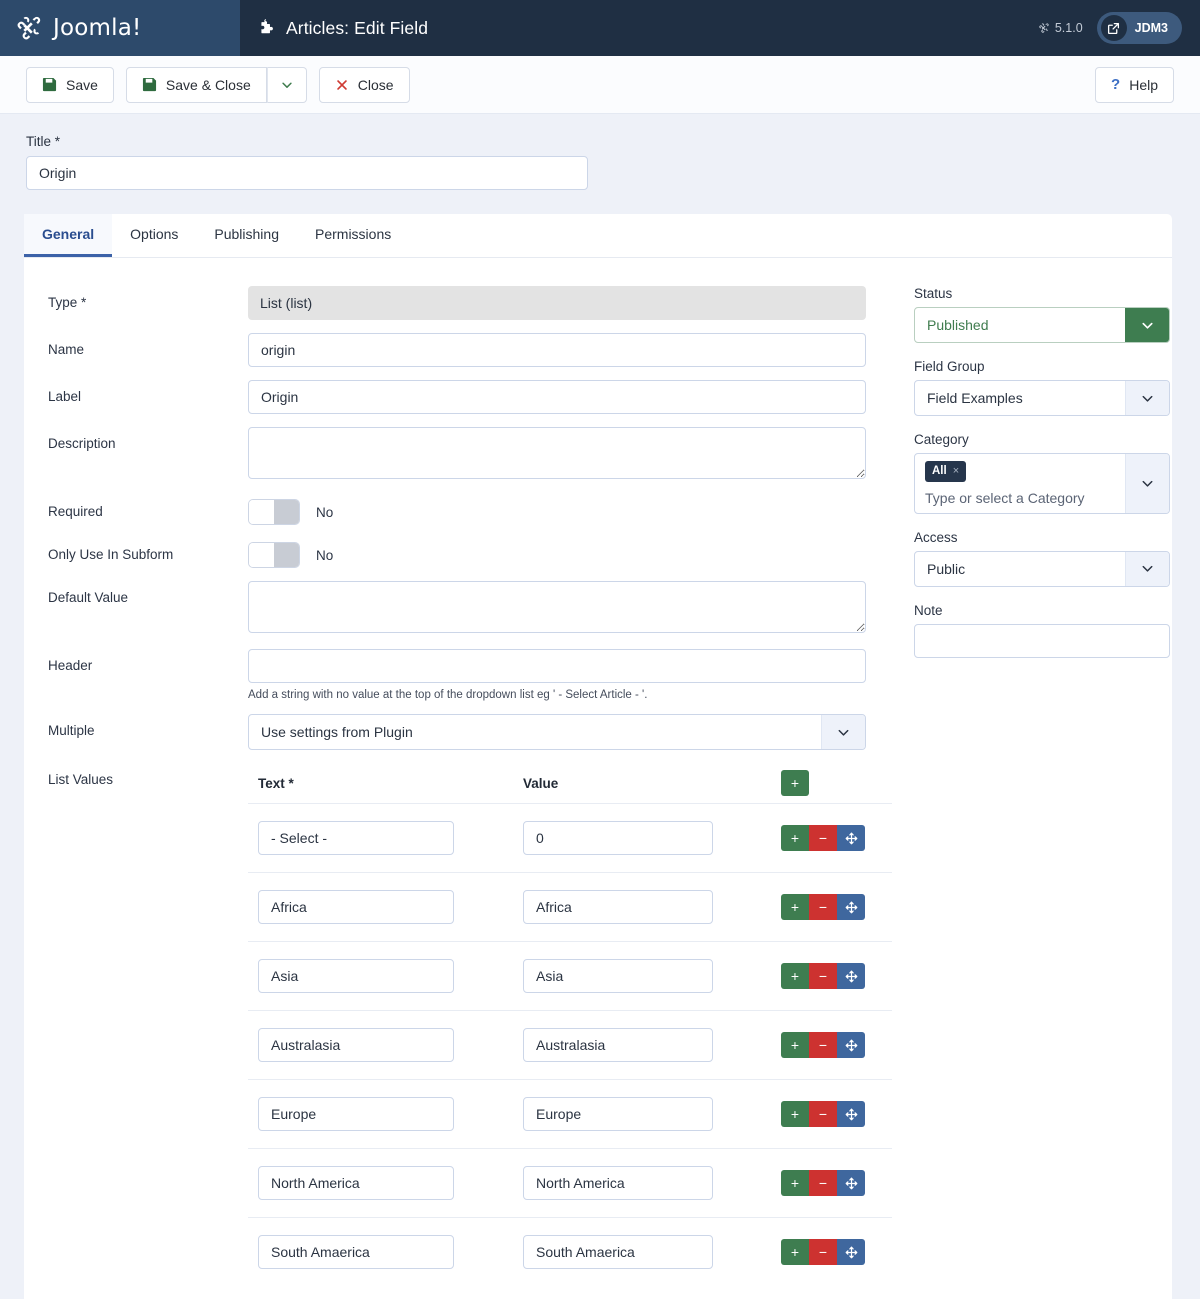  I want to click on close-button-label: Close, so click(375, 84).